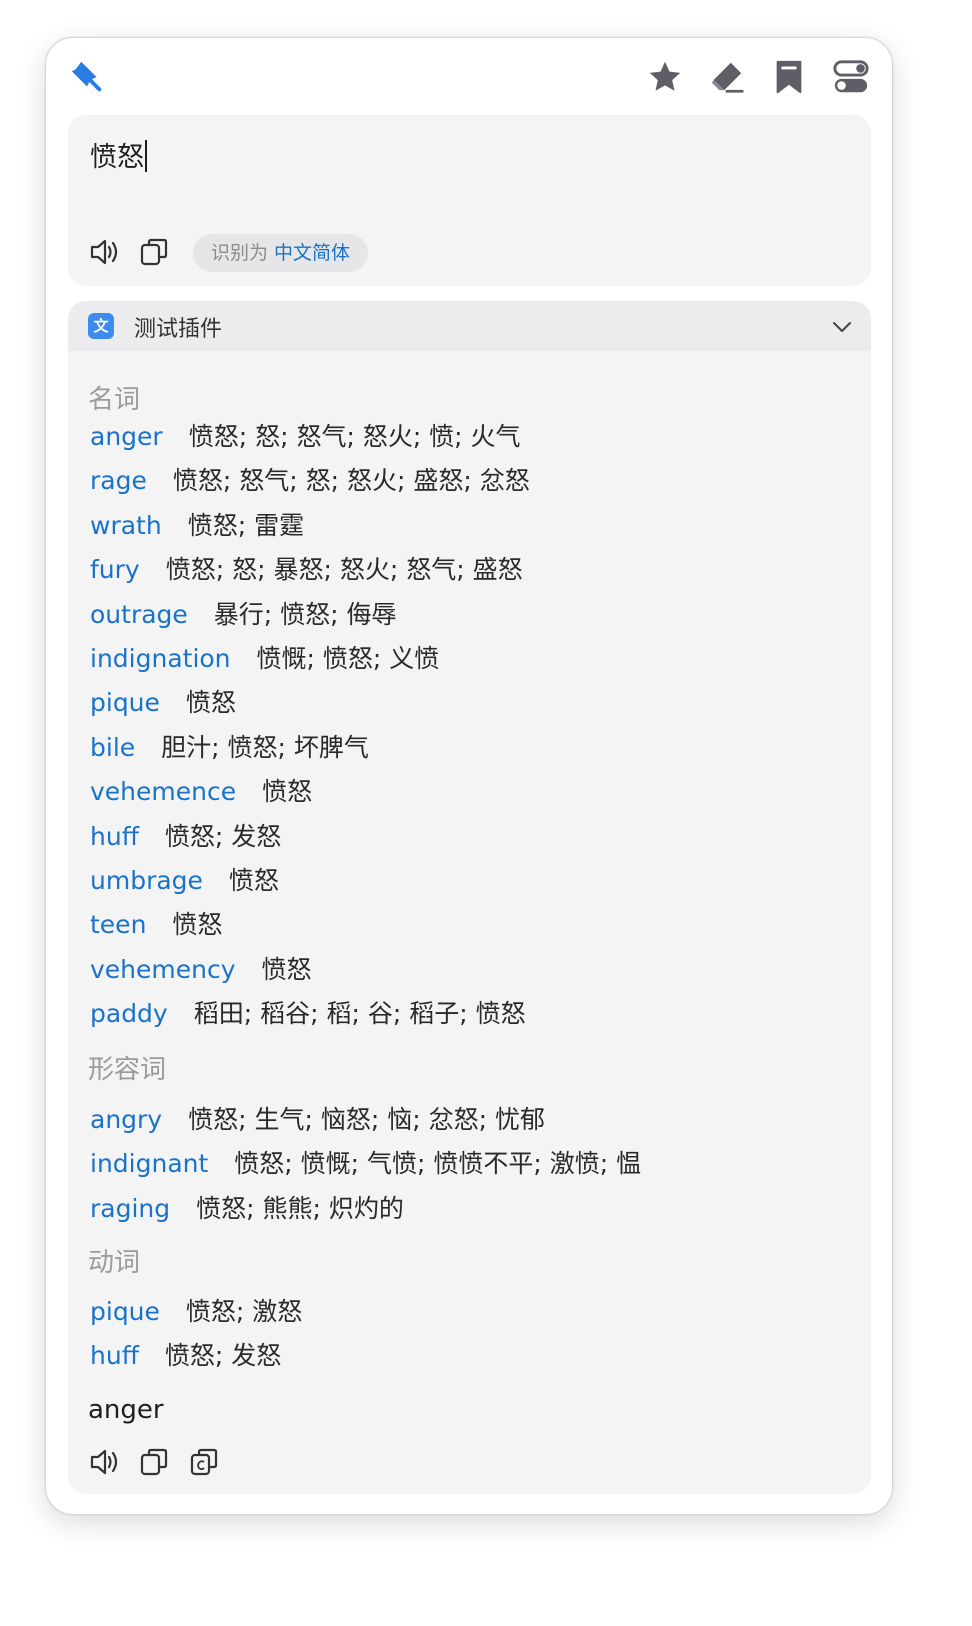 Image resolution: width=972 pixels, height=1626 pixels. I want to click on detected-language: 中文简体, so click(312, 253).